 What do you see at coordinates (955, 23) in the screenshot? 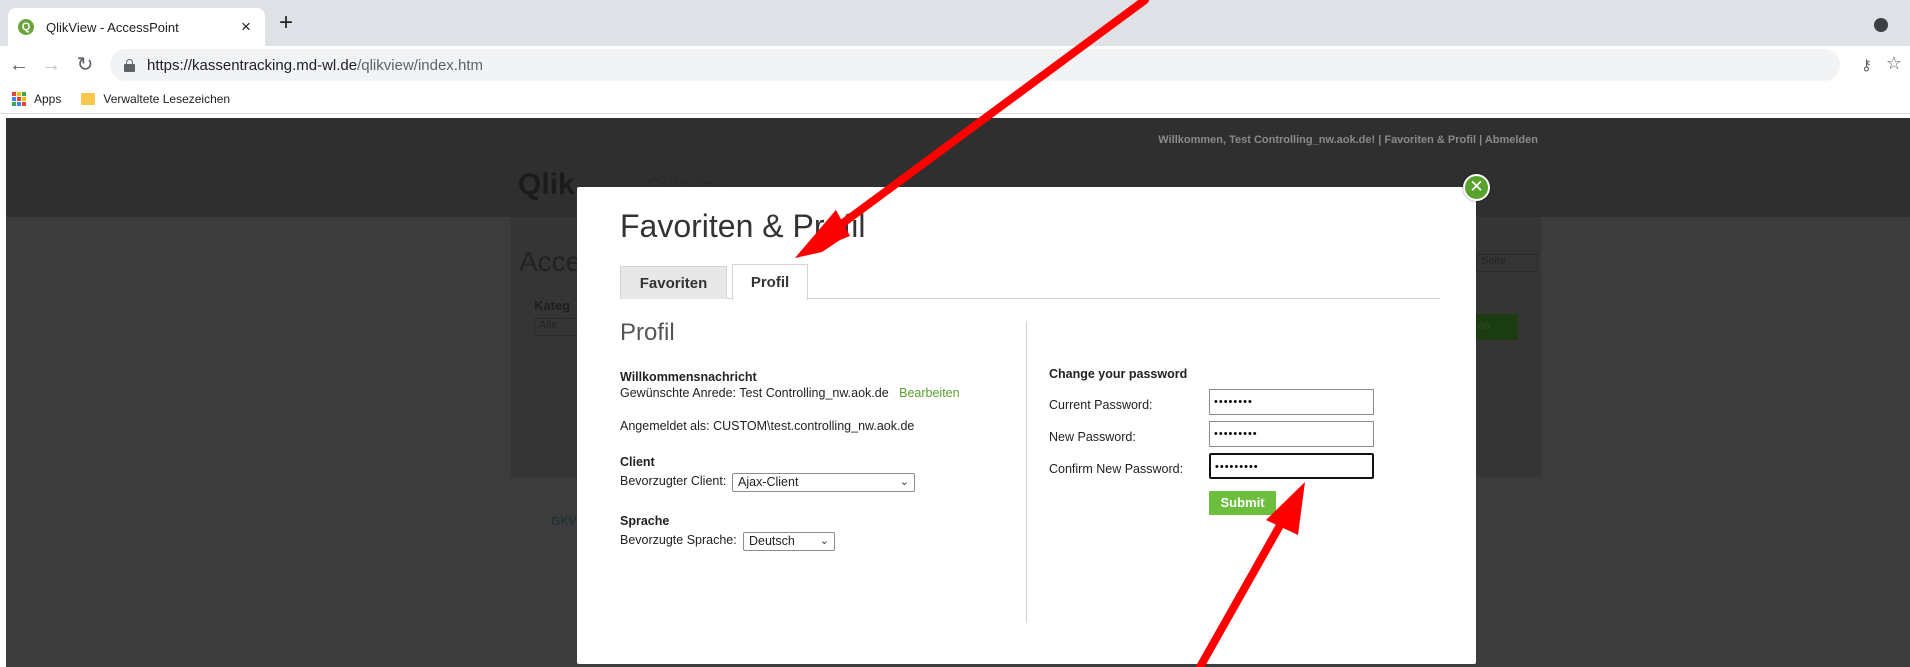
I see `browser-tab-strip: Q QlikView - AccessPoint × +` at bounding box center [955, 23].